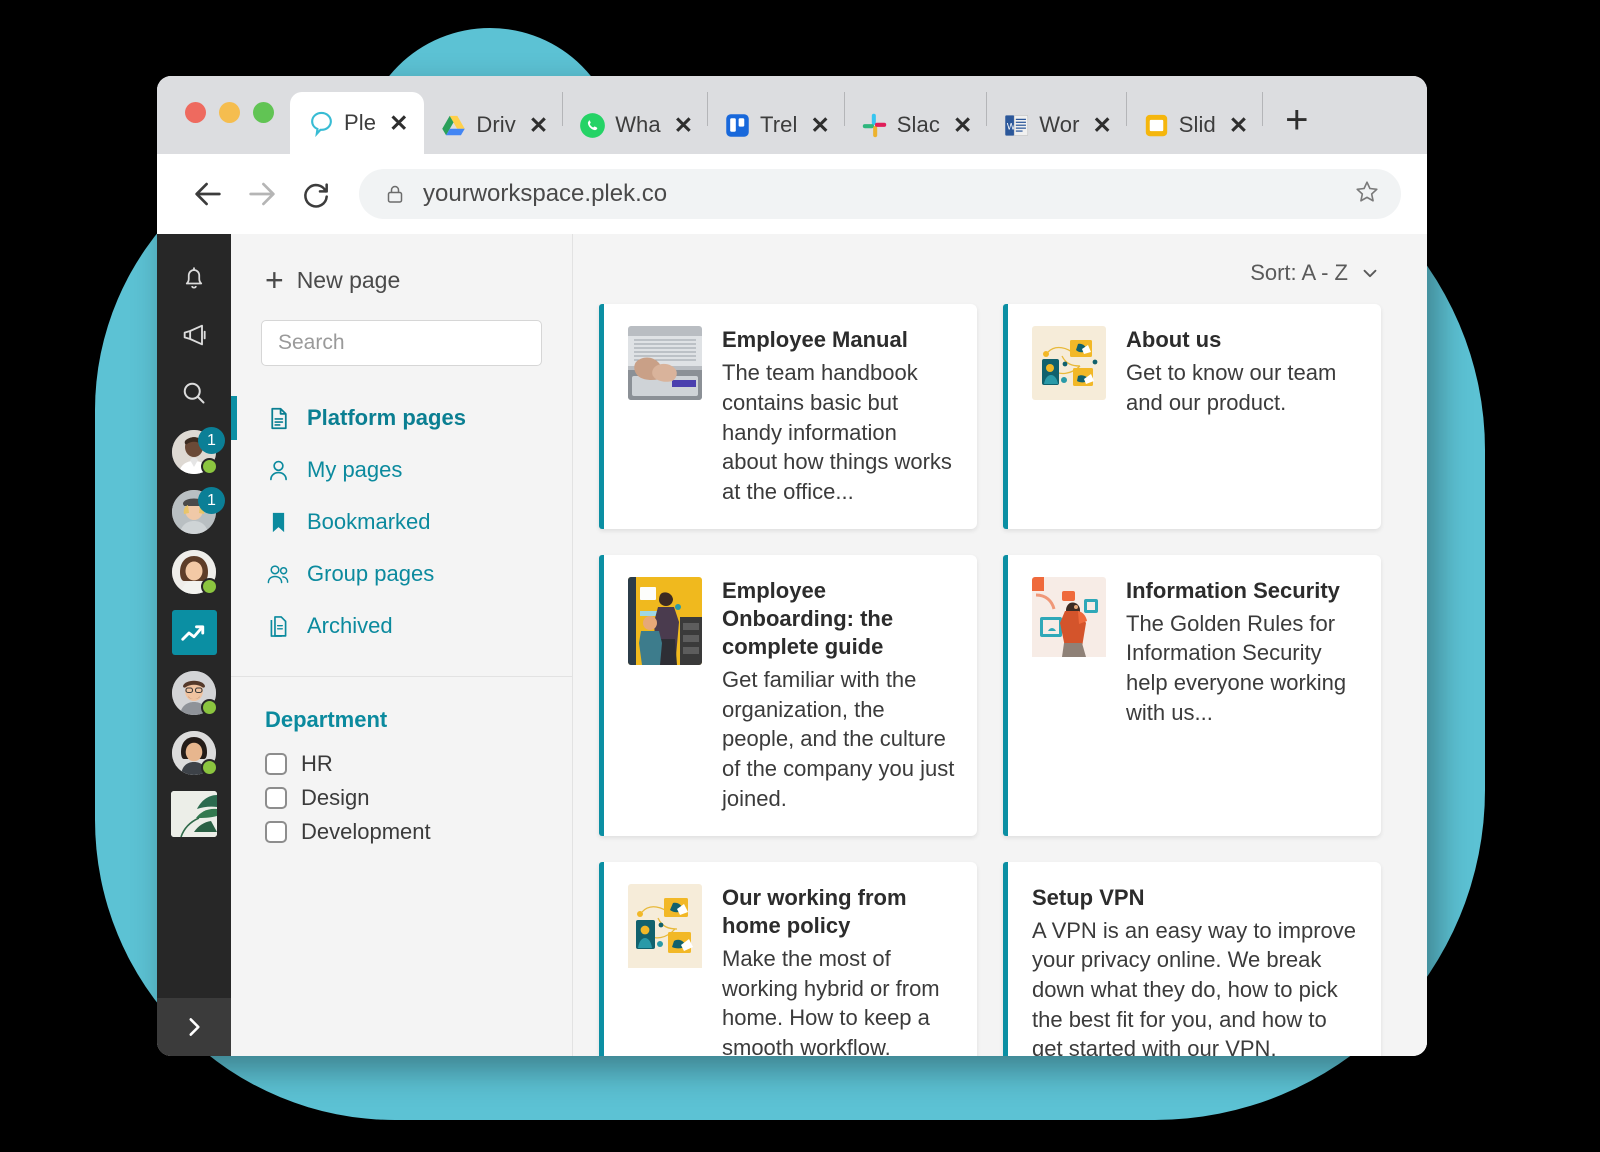 This screenshot has width=1600, height=1152. Describe the element at coordinates (880, 194) in the screenshot. I see `address-bar: yourworkspace.plek.co` at that location.